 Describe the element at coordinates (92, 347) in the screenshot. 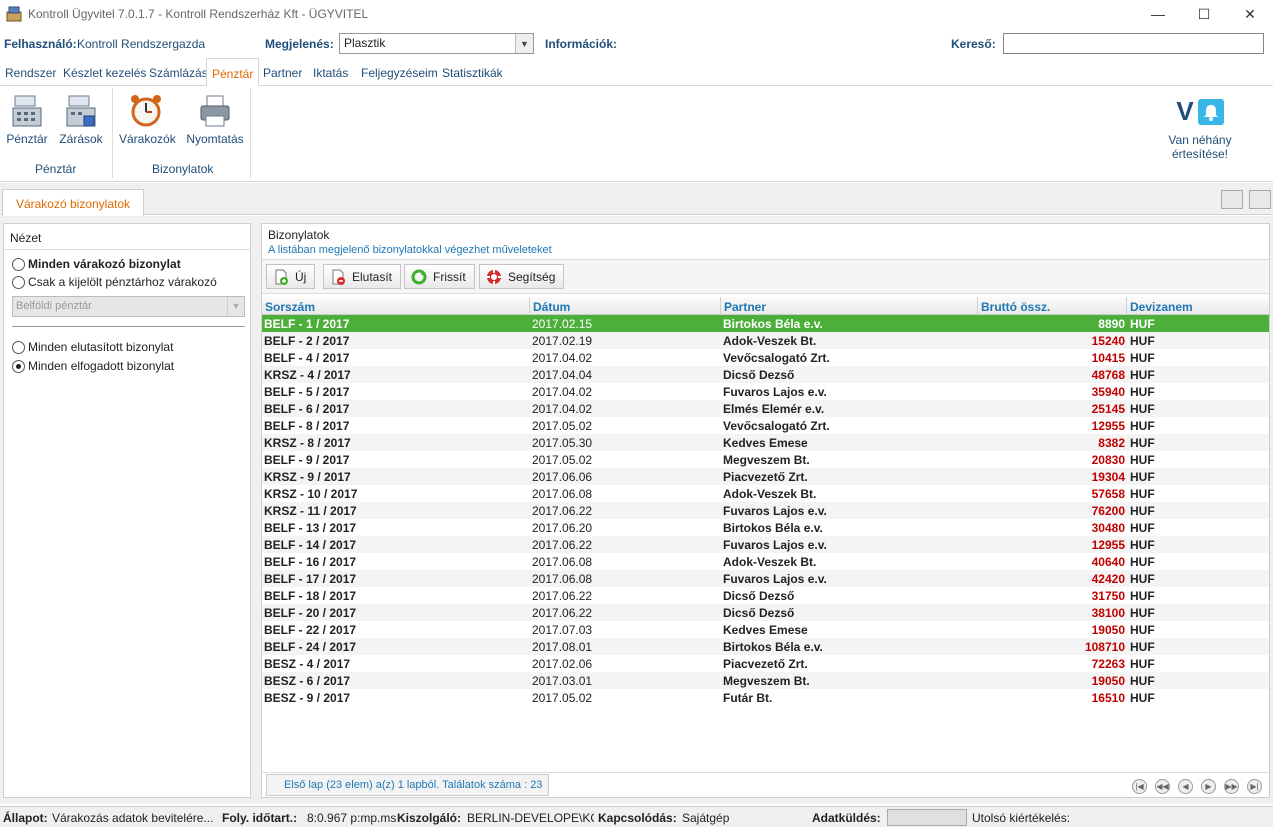

I see `radio-all-rejected: Minden elutasított bizonylat` at that location.